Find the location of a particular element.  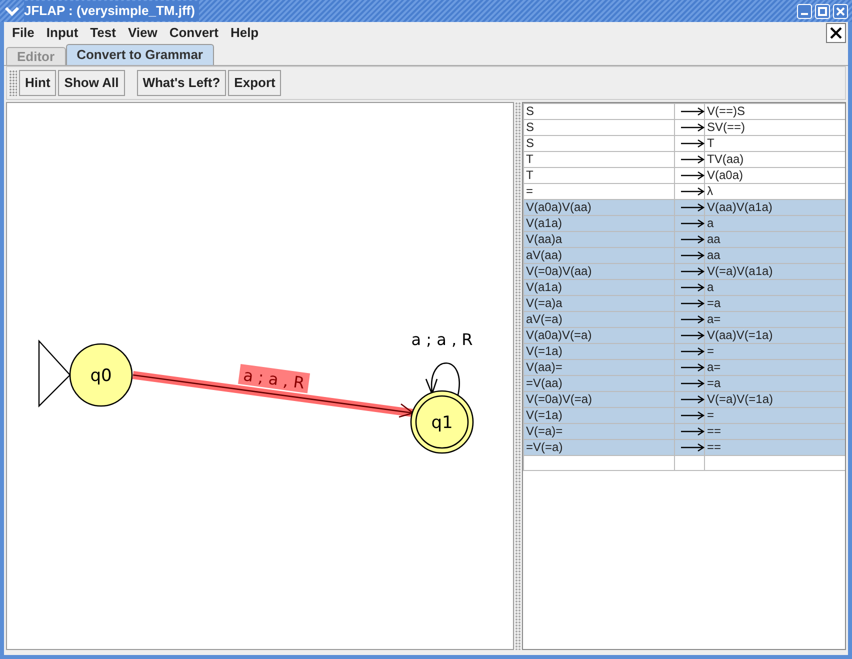

production-lhs: V(a0a)V(aa) is located at coordinates (559, 207).